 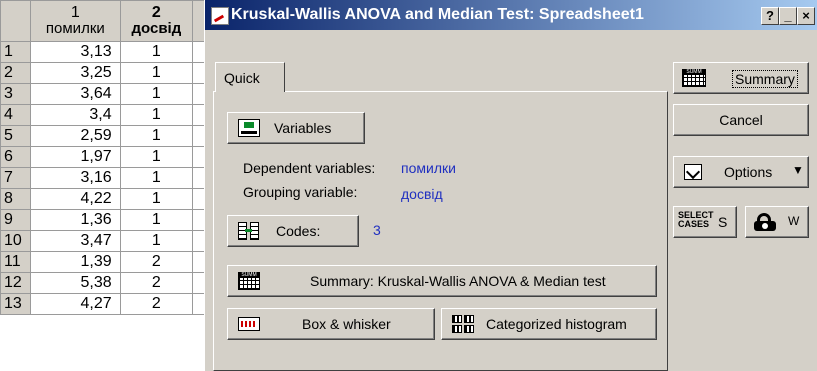 What do you see at coordinates (156, 12) in the screenshot?
I see `column-number: 2` at bounding box center [156, 12].